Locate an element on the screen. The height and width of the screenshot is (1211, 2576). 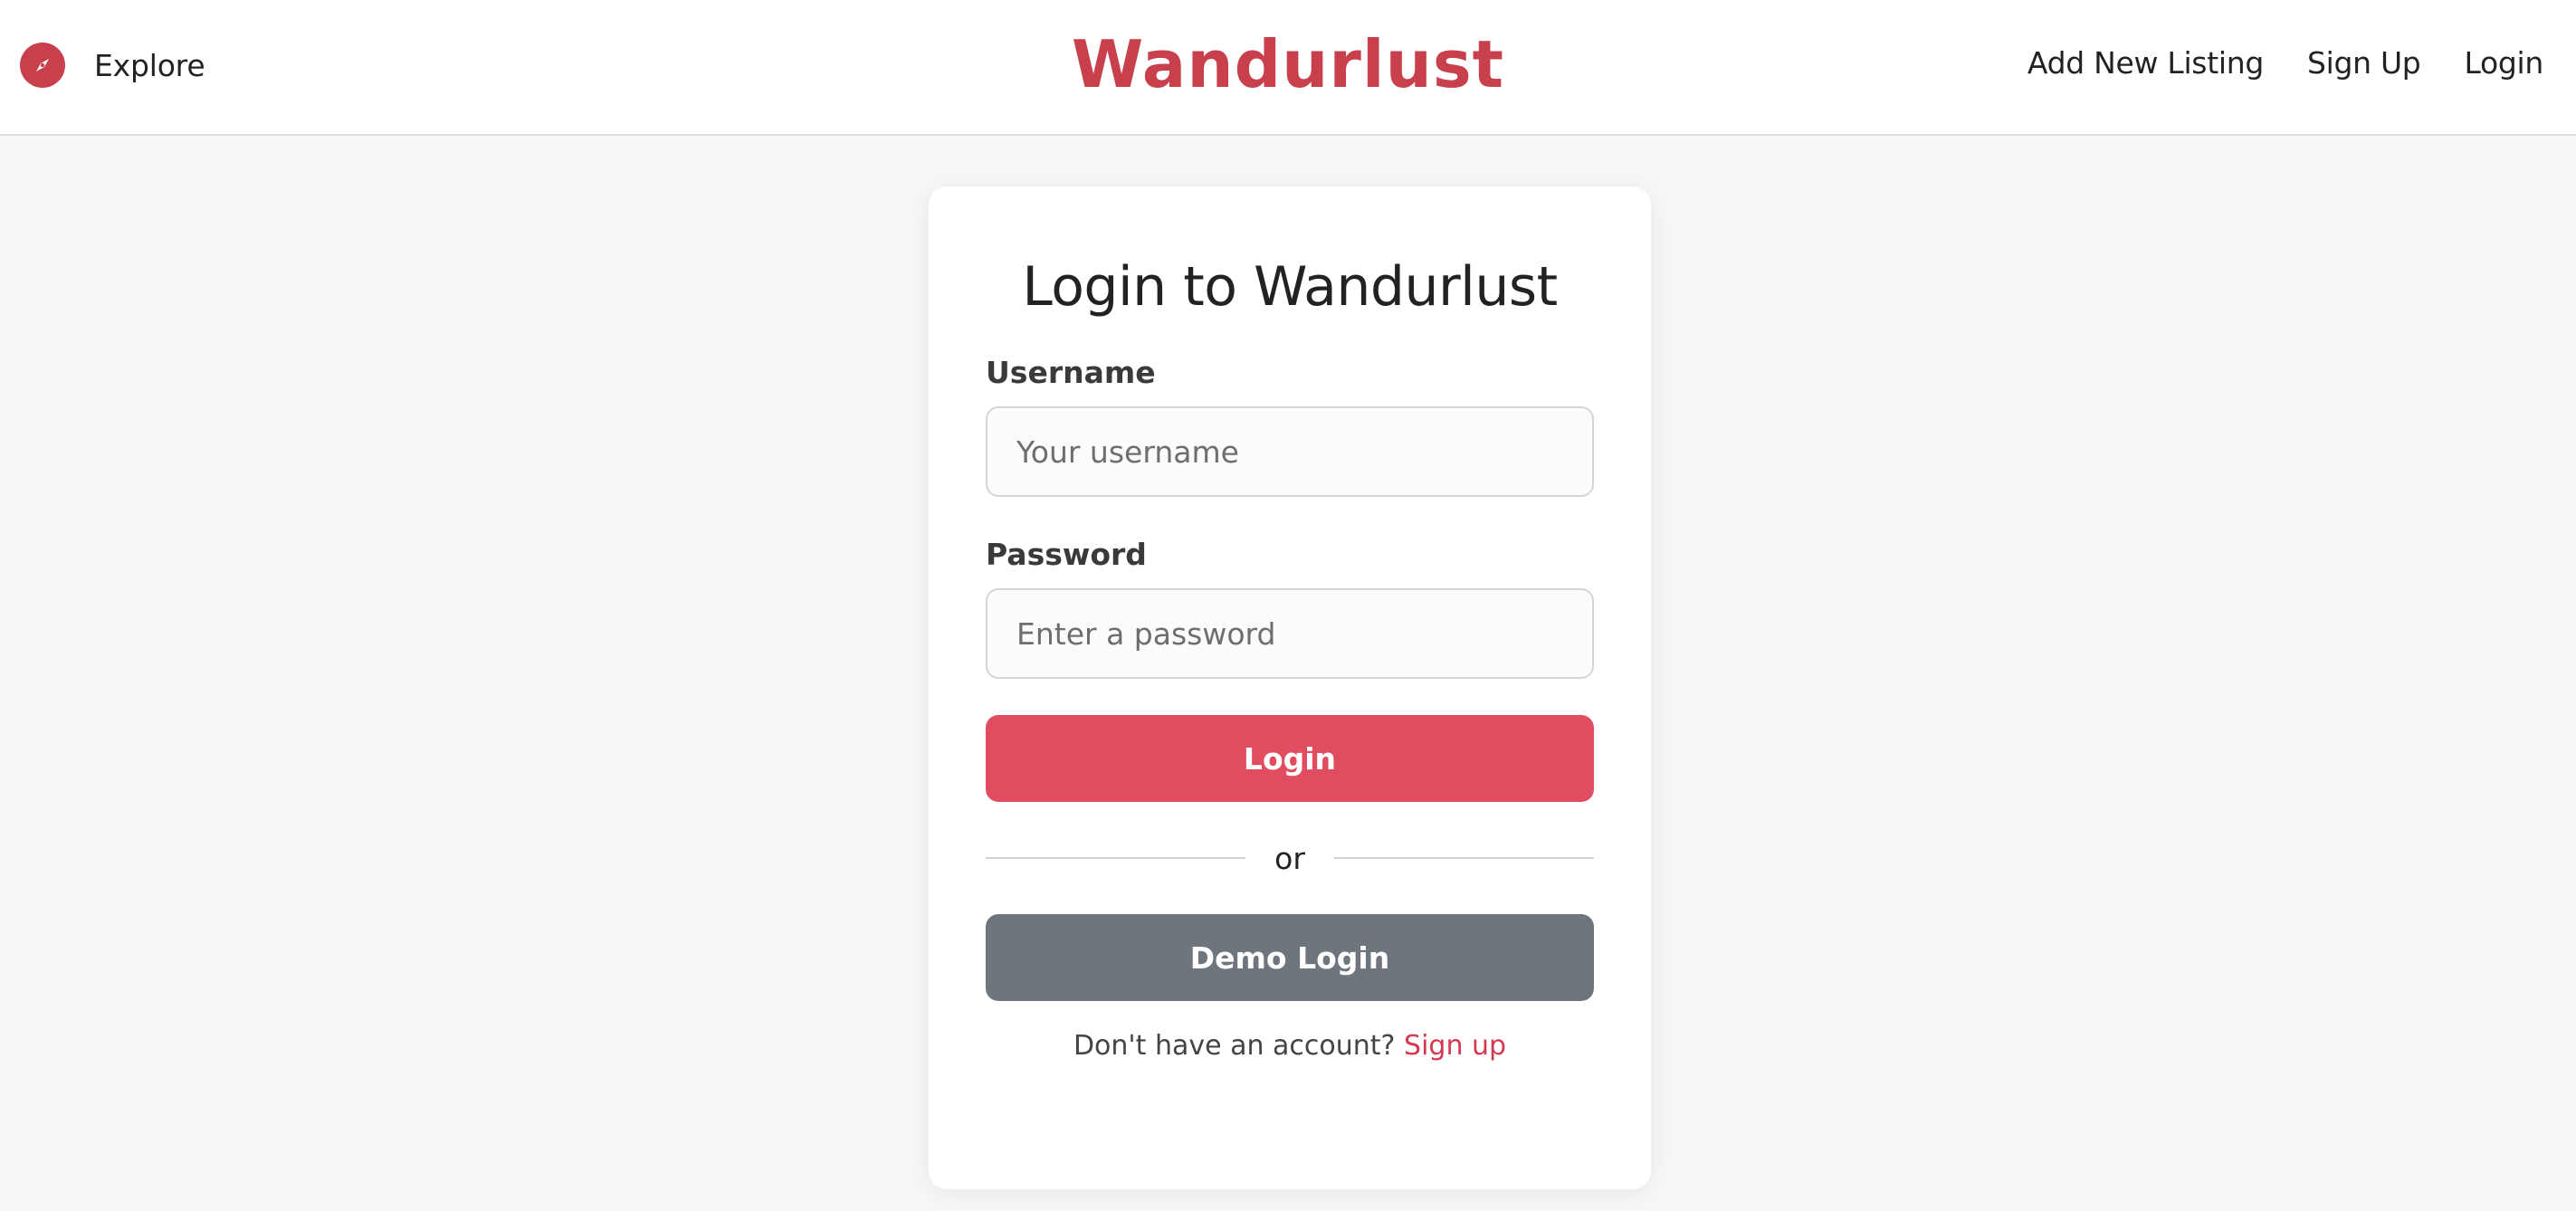
divider-text: or is located at coordinates (1289, 858).